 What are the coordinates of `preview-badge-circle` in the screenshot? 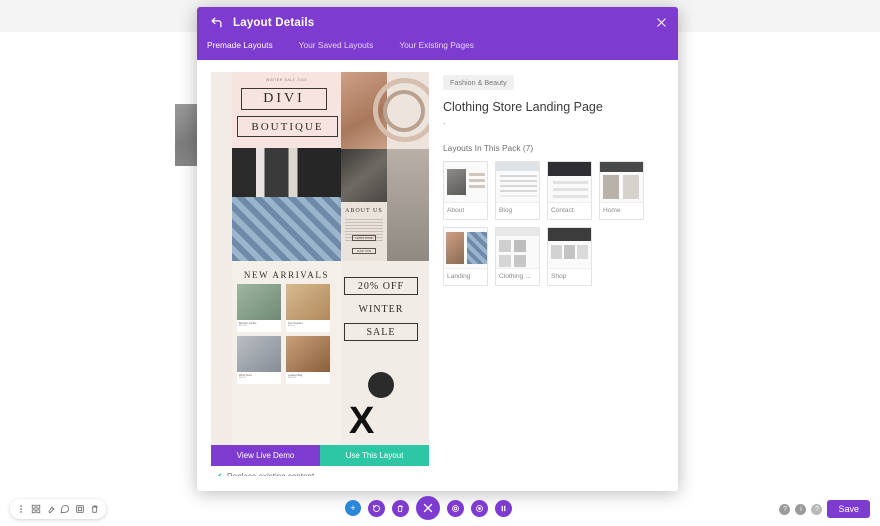 It's located at (381, 385).